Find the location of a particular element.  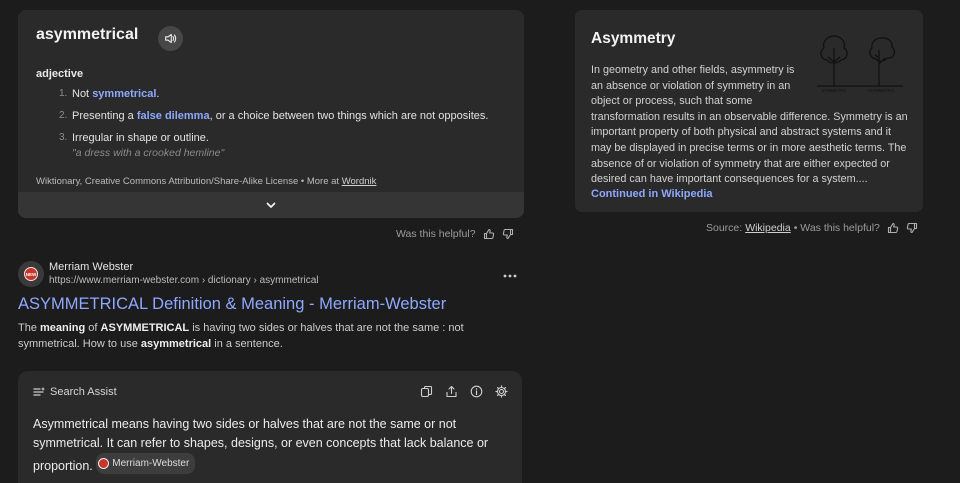

search-assist-label: Search Assist is located at coordinates (83, 392).